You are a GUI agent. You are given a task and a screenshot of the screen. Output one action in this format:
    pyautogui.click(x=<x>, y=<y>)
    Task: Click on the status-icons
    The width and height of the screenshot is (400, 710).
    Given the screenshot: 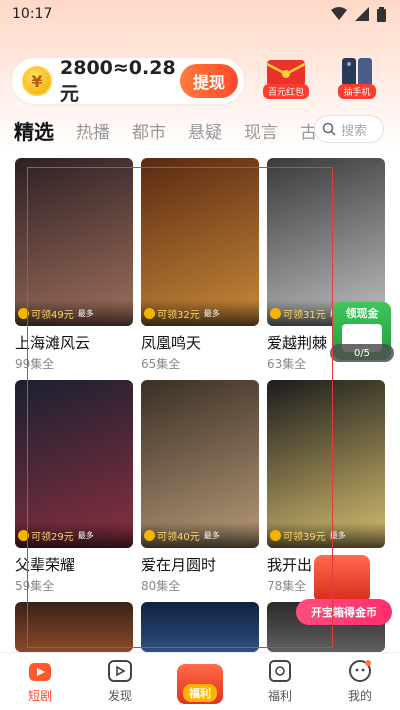 What is the action you would take?
    pyautogui.click(x=358, y=14)
    